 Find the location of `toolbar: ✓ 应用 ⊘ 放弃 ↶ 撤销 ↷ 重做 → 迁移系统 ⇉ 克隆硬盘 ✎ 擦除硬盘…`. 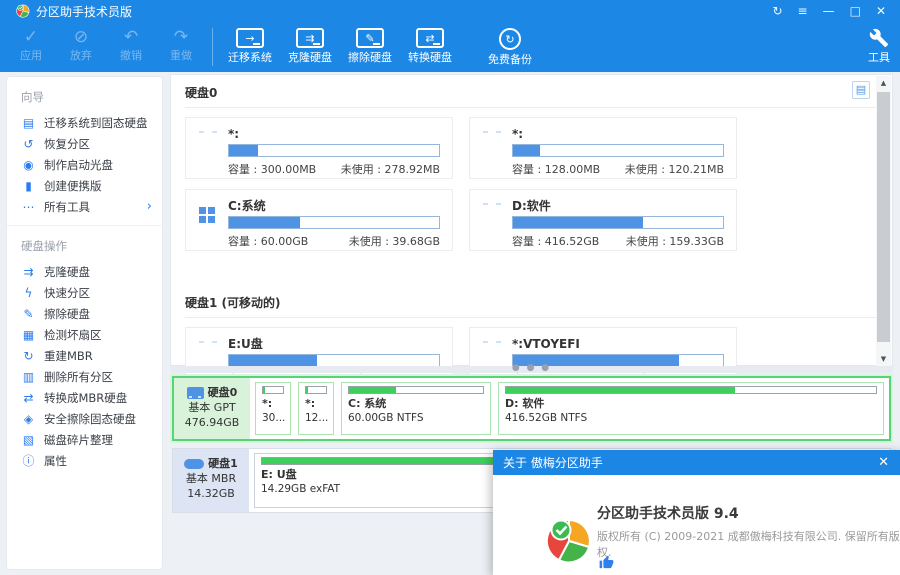

toolbar: ✓ 应用 ⊘ 放弃 ↶ 撤销 ↷ 重做 → 迁移系统 ⇉ 克隆硬盘 ✎ 擦除硬盘… is located at coordinates (450, 47).